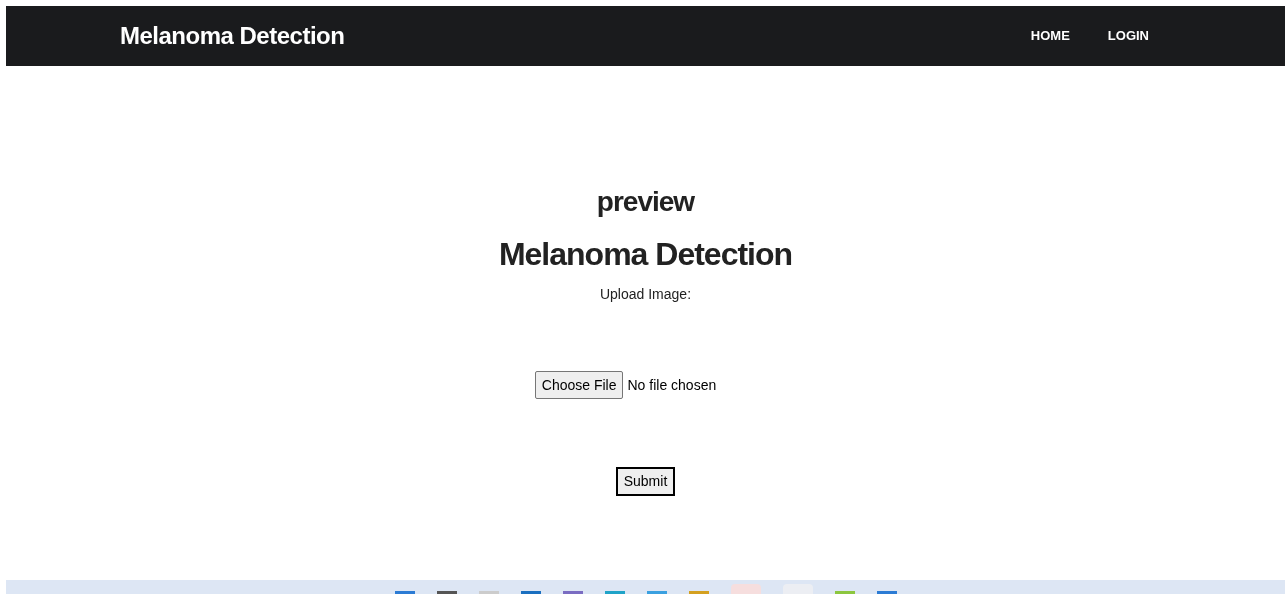 The height and width of the screenshot is (594, 1285). I want to click on submit-button: Submit, so click(645, 481).